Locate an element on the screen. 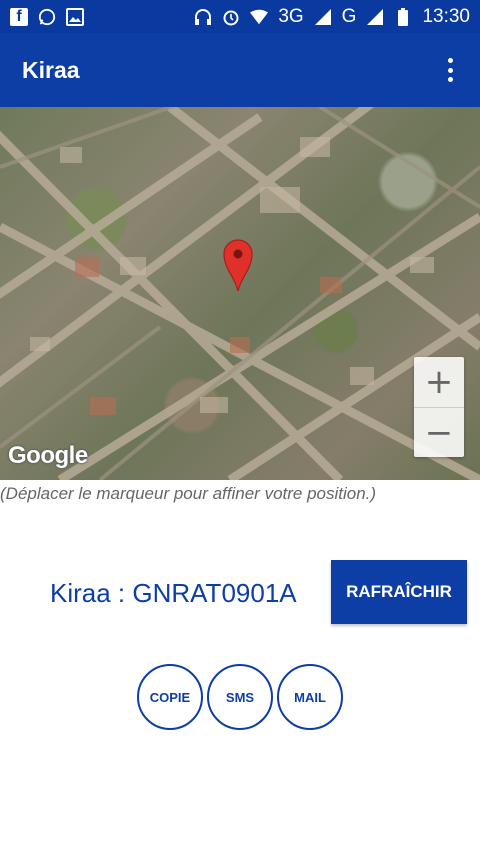 The height and width of the screenshot is (854, 480). sms-button: SMS is located at coordinates (240, 697).